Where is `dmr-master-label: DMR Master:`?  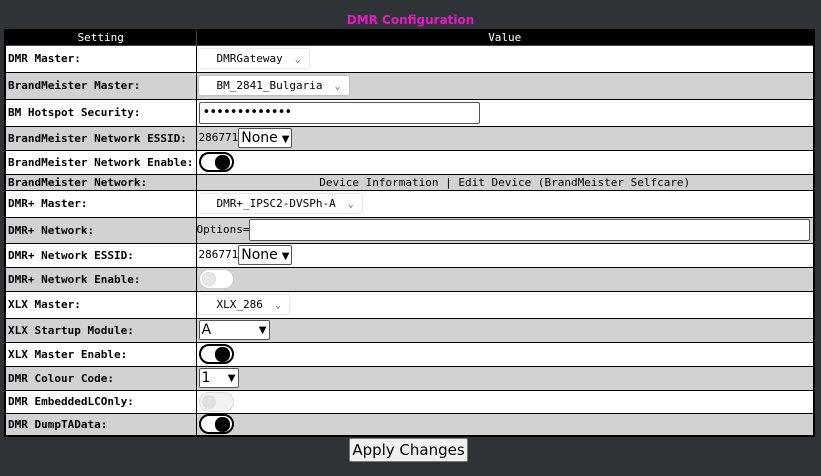 dmr-master-label: DMR Master: is located at coordinates (100, 58).